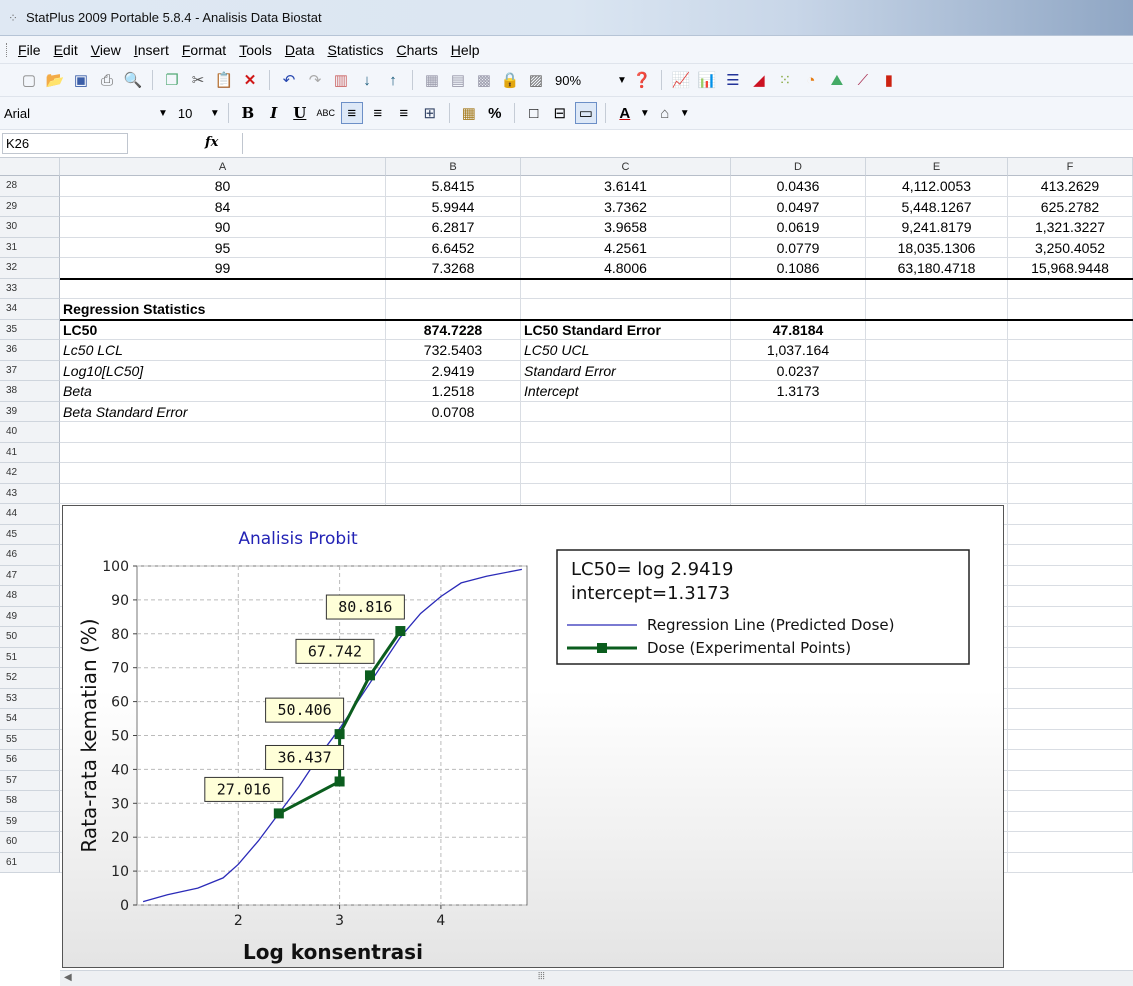 The width and height of the screenshot is (1133, 986). What do you see at coordinates (458, 80) in the screenshot?
I see `table-icon: ▤` at bounding box center [458, 80].